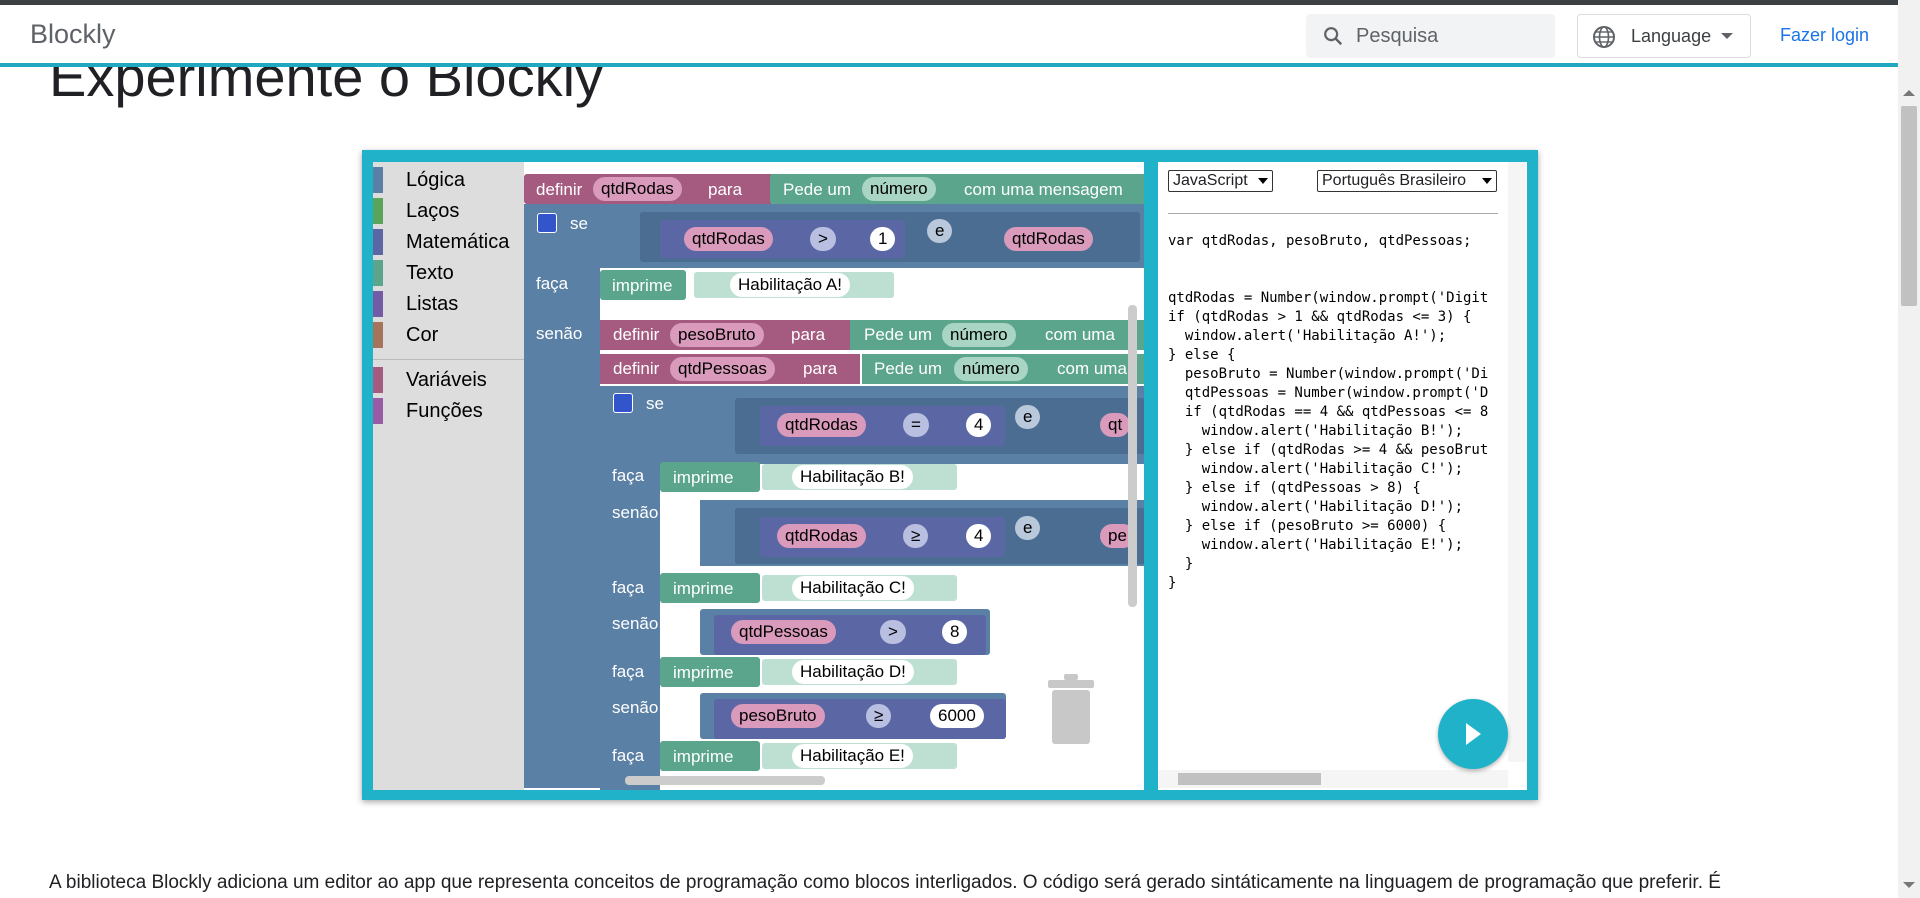 The height and width of the screenshot is (898, 1920). What do you see at coordinates (1604, 37) in the screenshot?
I see `globe-icon` at bounding box center [1604, 37].